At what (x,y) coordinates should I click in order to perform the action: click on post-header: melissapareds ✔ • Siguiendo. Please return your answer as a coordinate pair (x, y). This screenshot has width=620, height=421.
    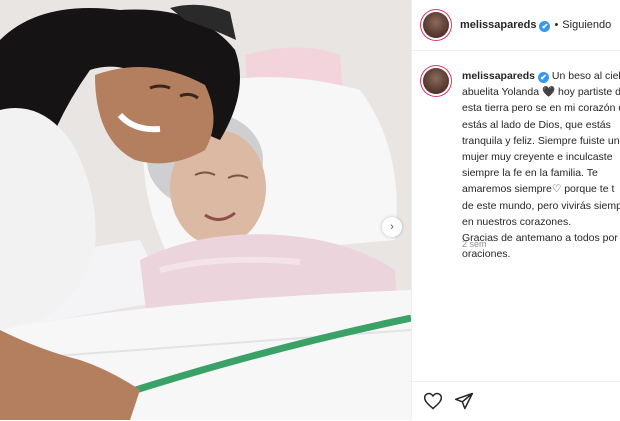
    Looking at the image, I should click on (516, 25).